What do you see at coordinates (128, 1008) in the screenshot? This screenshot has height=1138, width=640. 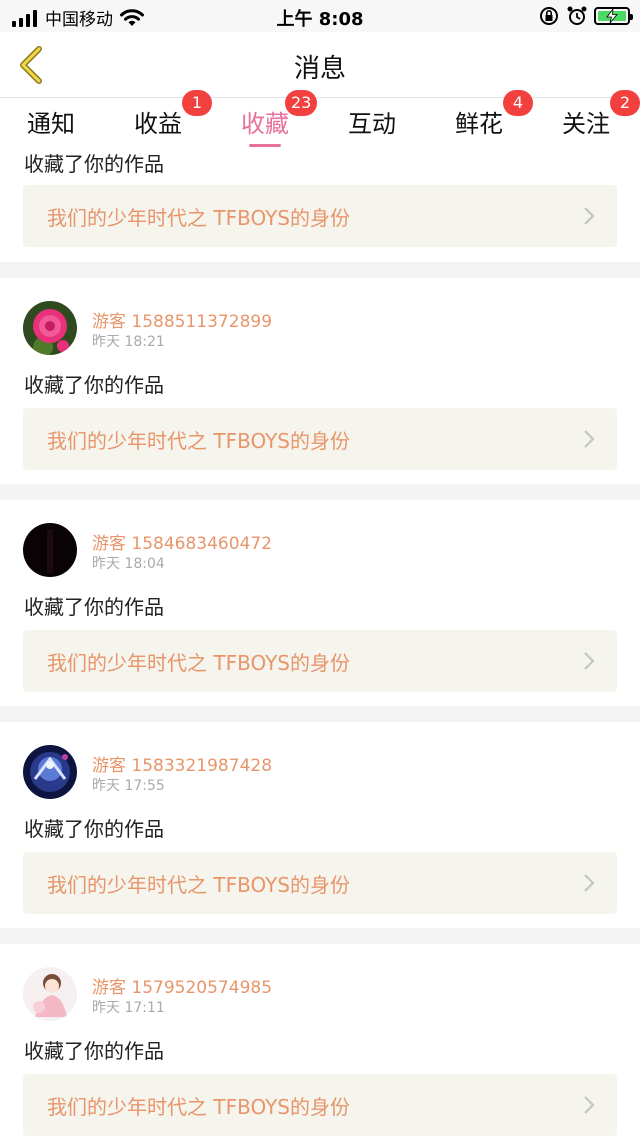 I see `timestamp: 昨天 17:11` at bounding box center [128, 1008].